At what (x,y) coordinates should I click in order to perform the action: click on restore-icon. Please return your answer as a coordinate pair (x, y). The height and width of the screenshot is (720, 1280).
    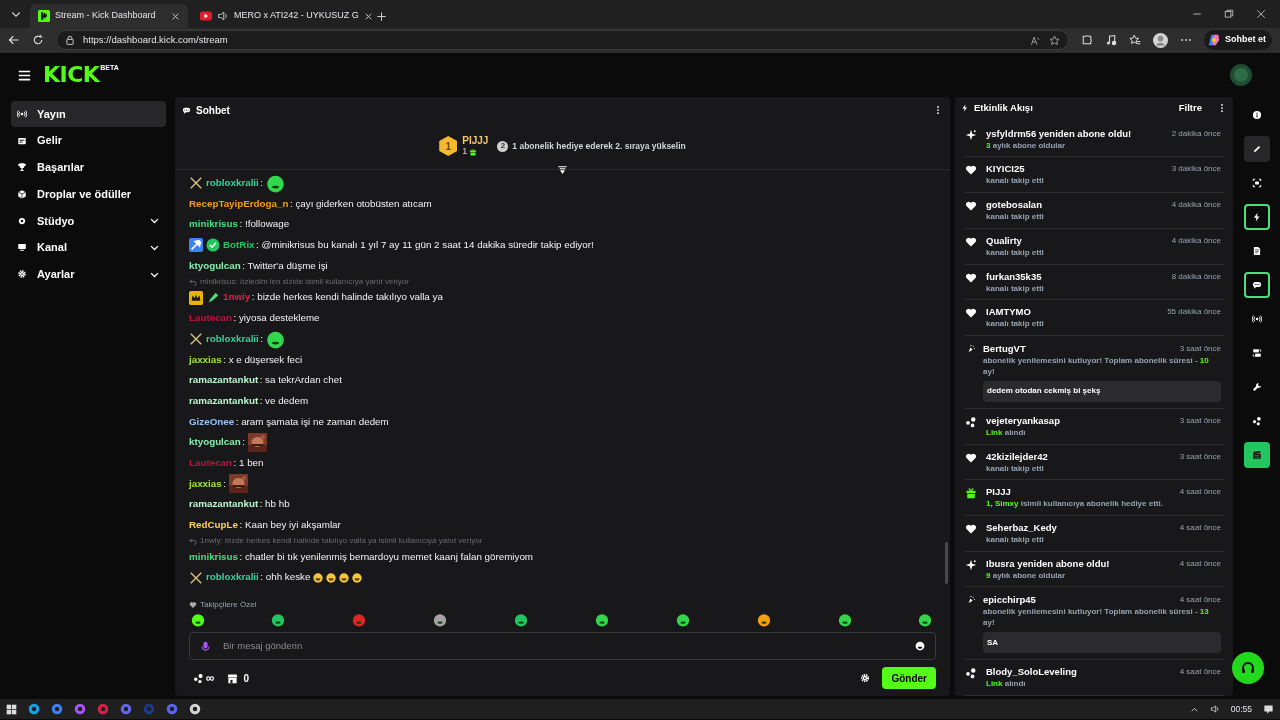
    Looking at the image, I should click on (1229, 14).